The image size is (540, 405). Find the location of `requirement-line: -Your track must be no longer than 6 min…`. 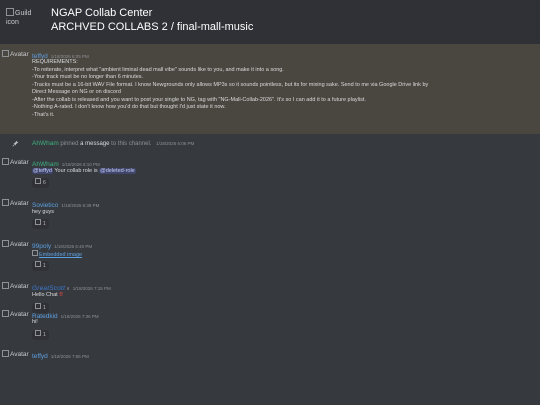

requirement-line: -Your track must be no longer than 6 min… is located at coordinates (88, 77).